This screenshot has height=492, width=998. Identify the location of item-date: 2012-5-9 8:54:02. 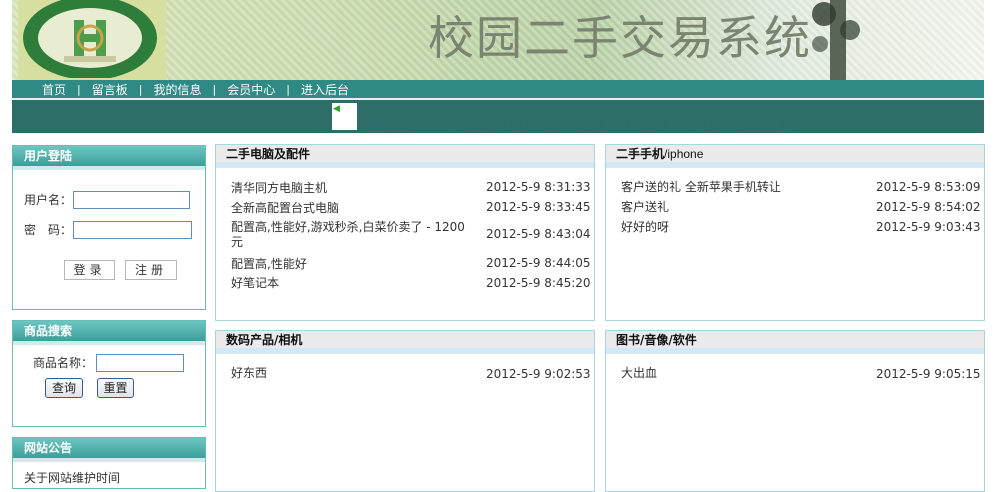
(928, 207).